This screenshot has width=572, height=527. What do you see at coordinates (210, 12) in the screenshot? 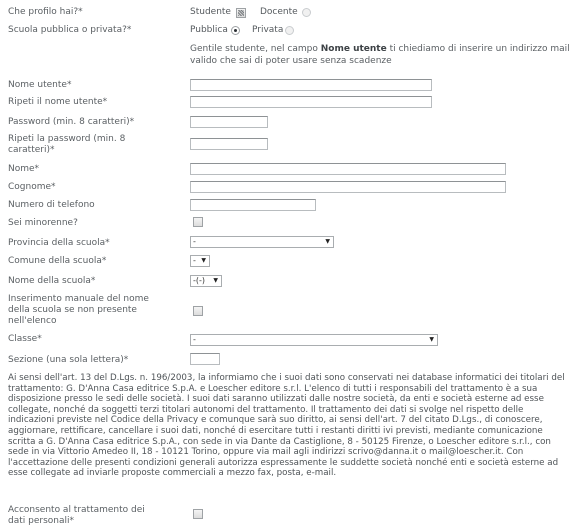
I see `profile-option-studente-label: Studente` at bounding box center [210, 12].